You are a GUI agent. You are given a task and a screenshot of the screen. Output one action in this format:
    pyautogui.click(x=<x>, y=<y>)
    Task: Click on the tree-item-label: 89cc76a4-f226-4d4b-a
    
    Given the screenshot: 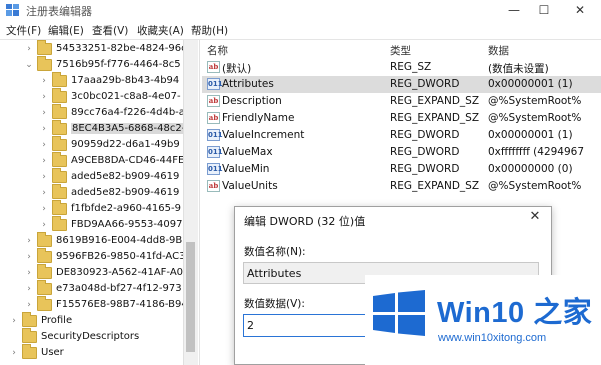 What is the action you would take?
    pyautogui.click(x=128, y=112)
    